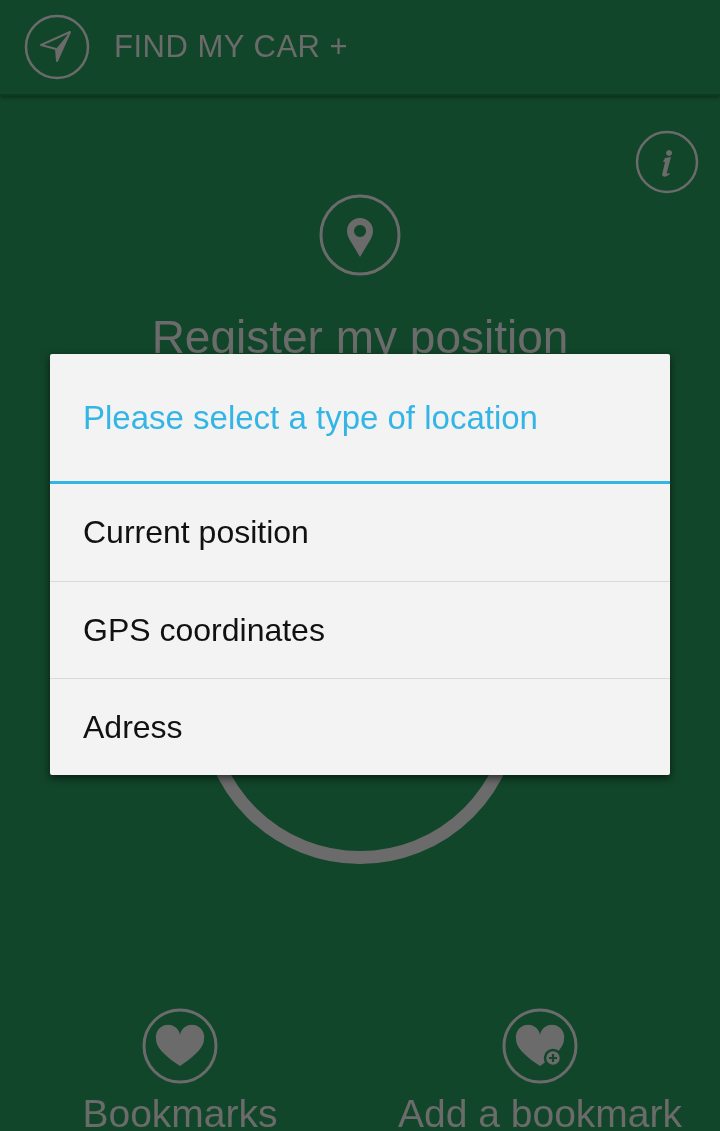 This screenshot has width=720, height=1131. I want to click on list-option: Current position, so click(360, 532).